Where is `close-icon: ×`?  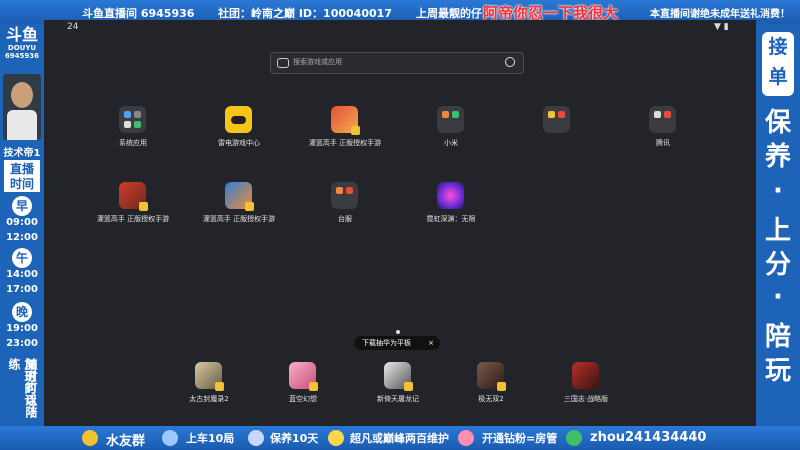 close-icon: × is located at coordinates (431, 343).